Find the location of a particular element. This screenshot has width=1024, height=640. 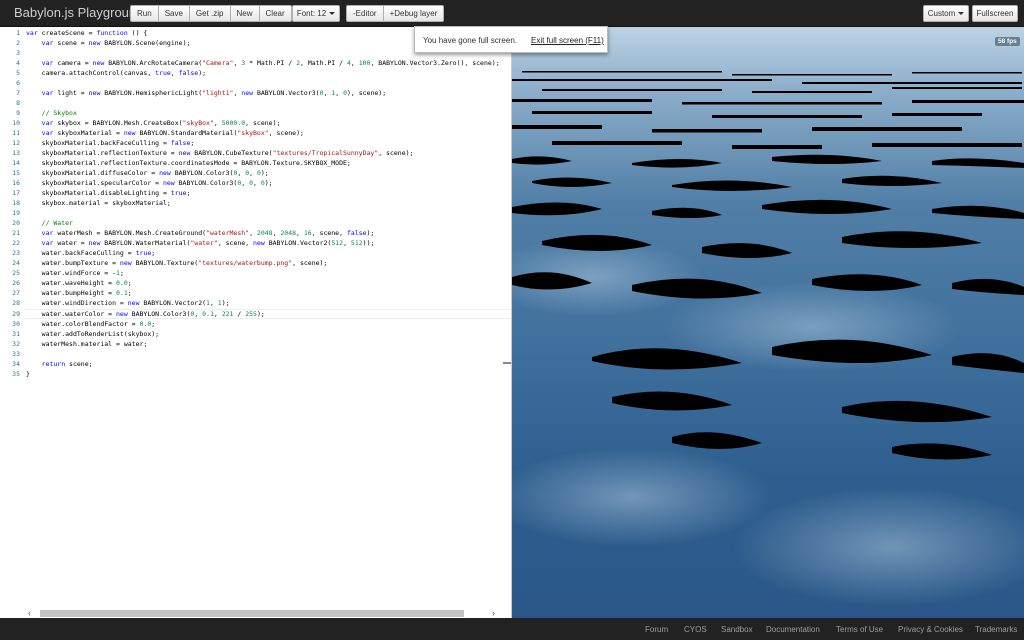

run-button: Run is located at coordinates (144, 13).